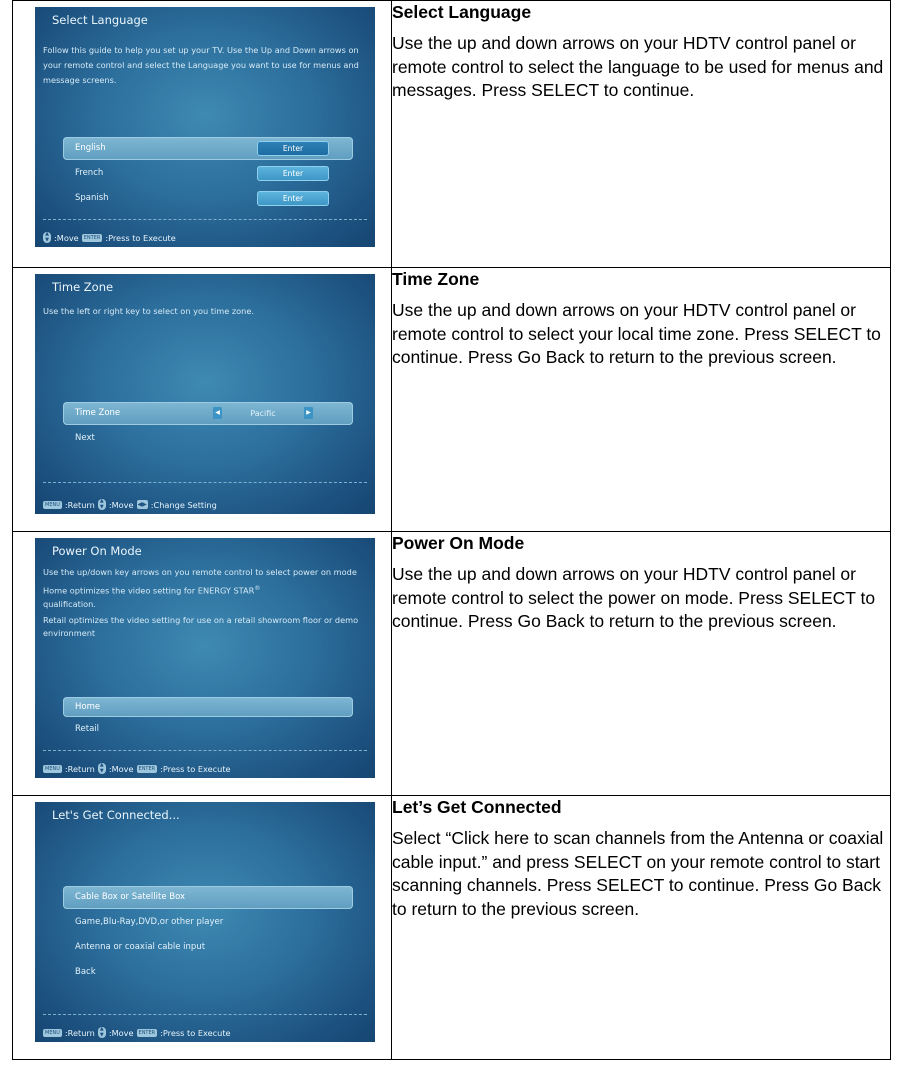 This screenshot has height=1067, width=902. What do you see at coordinates (208, 897) in the screenshot?
I see `menu-item-cable-box: Cable Box or Satellite Box` at bounding box center [208, 897].